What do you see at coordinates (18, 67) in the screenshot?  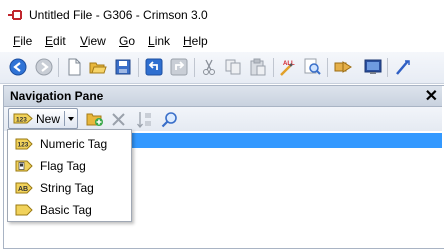 I see `back-icon` at bounding box center [18, 67].